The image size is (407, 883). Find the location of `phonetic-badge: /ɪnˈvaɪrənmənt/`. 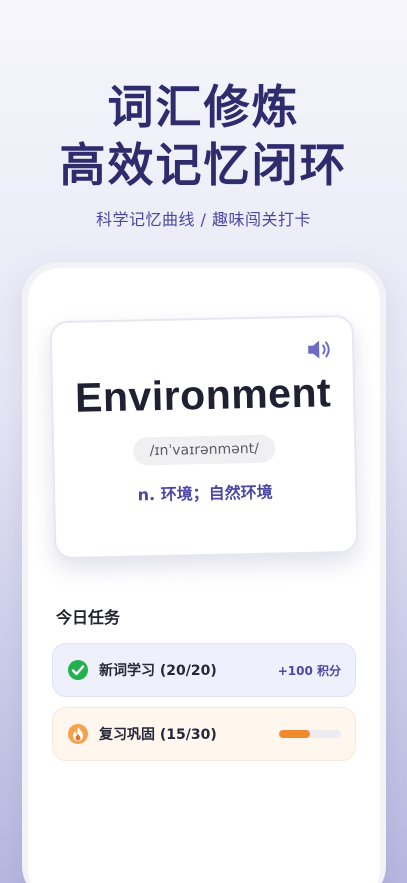

phonetic-badge: /ɪnˈvaɪrənmənt/ is located at coordinates (204, 450).